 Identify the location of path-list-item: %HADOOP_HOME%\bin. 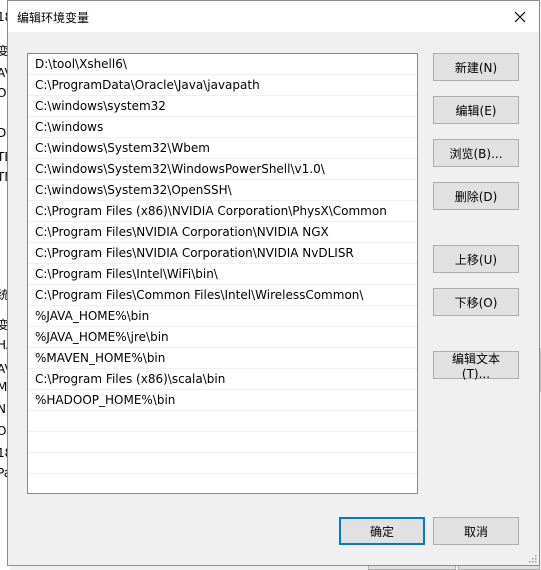
(222, 400).